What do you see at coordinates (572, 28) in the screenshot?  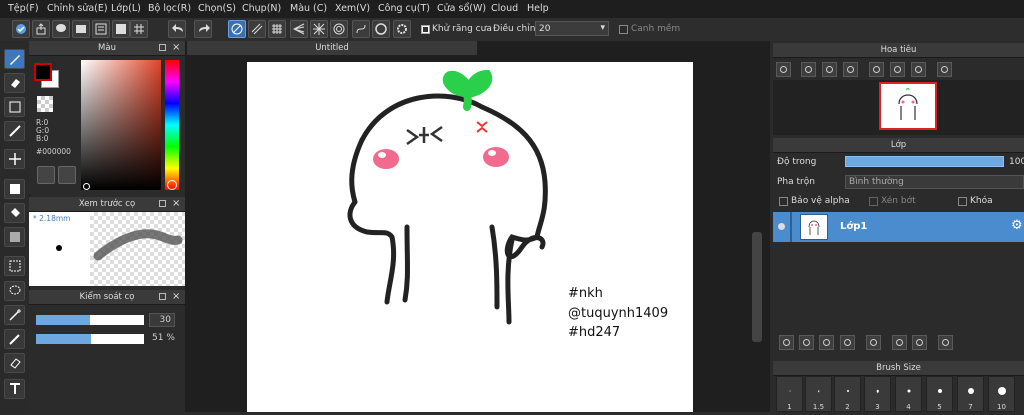 I see `correction-select: 20 ▾` at bounding box center [572, 28].